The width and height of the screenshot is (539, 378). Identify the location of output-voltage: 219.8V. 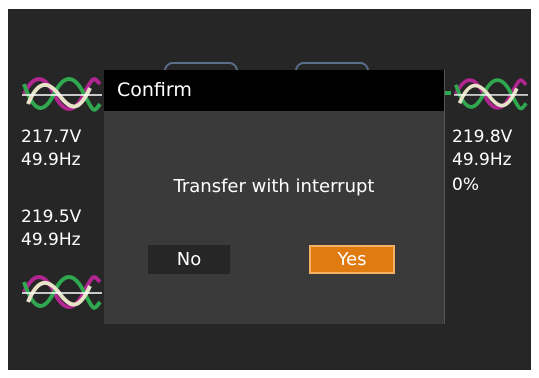
(482, 137).